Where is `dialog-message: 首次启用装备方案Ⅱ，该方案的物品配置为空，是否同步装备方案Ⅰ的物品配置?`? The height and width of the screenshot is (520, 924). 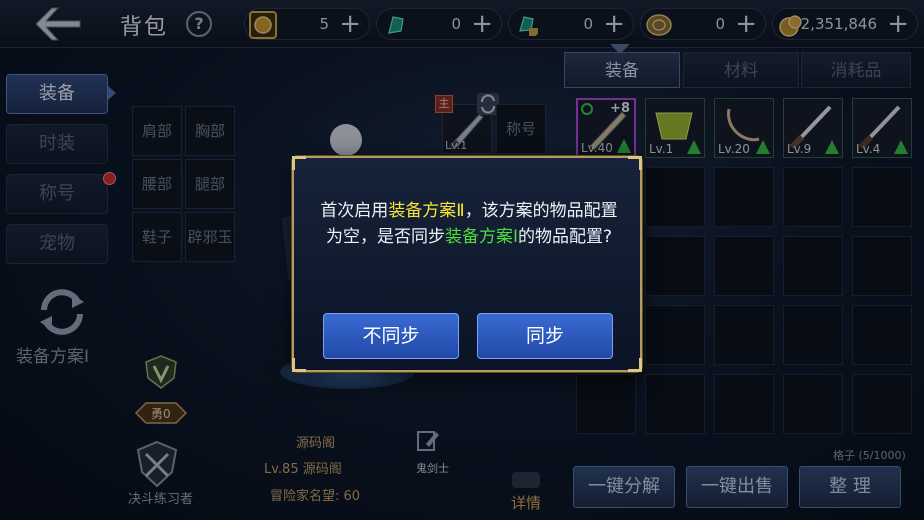
dialog-message: 首次启用装备方案Ⅱ，该方案的物品配置为空，是否同步装备方案Ⅰ的物品配置? is located at coordinates (469, 224).